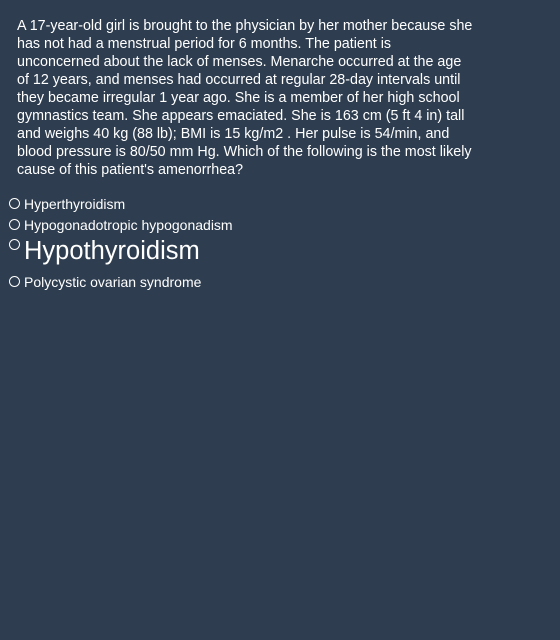 This screenshot has height=640, width=560. I want to click on option-hypothyroidism: Hypothyroidism, so click(278, 254).